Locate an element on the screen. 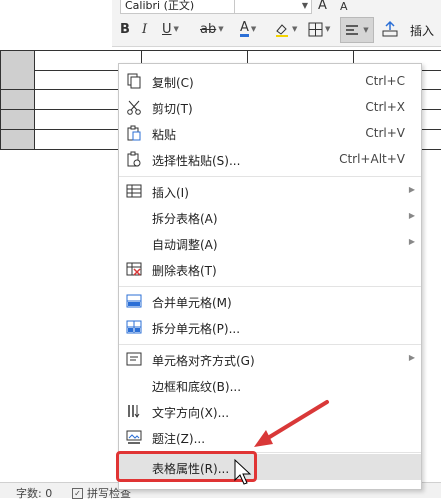 The width and height of the screenshot is (441, 501). annotation-arrow-icon is located at coordinates (291, 423).